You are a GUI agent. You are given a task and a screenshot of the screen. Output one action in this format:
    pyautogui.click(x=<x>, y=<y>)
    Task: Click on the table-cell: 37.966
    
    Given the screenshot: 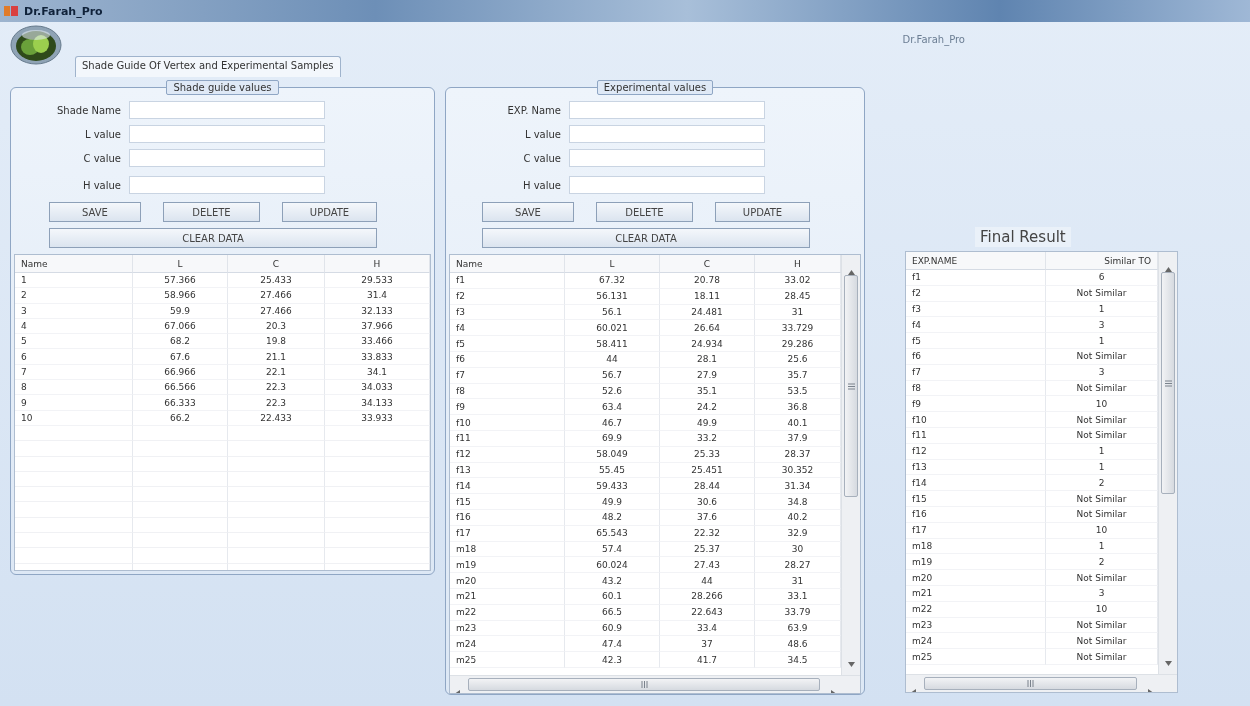 What is the action you would take?
    pyautogui.click(x=377, y=326)
    